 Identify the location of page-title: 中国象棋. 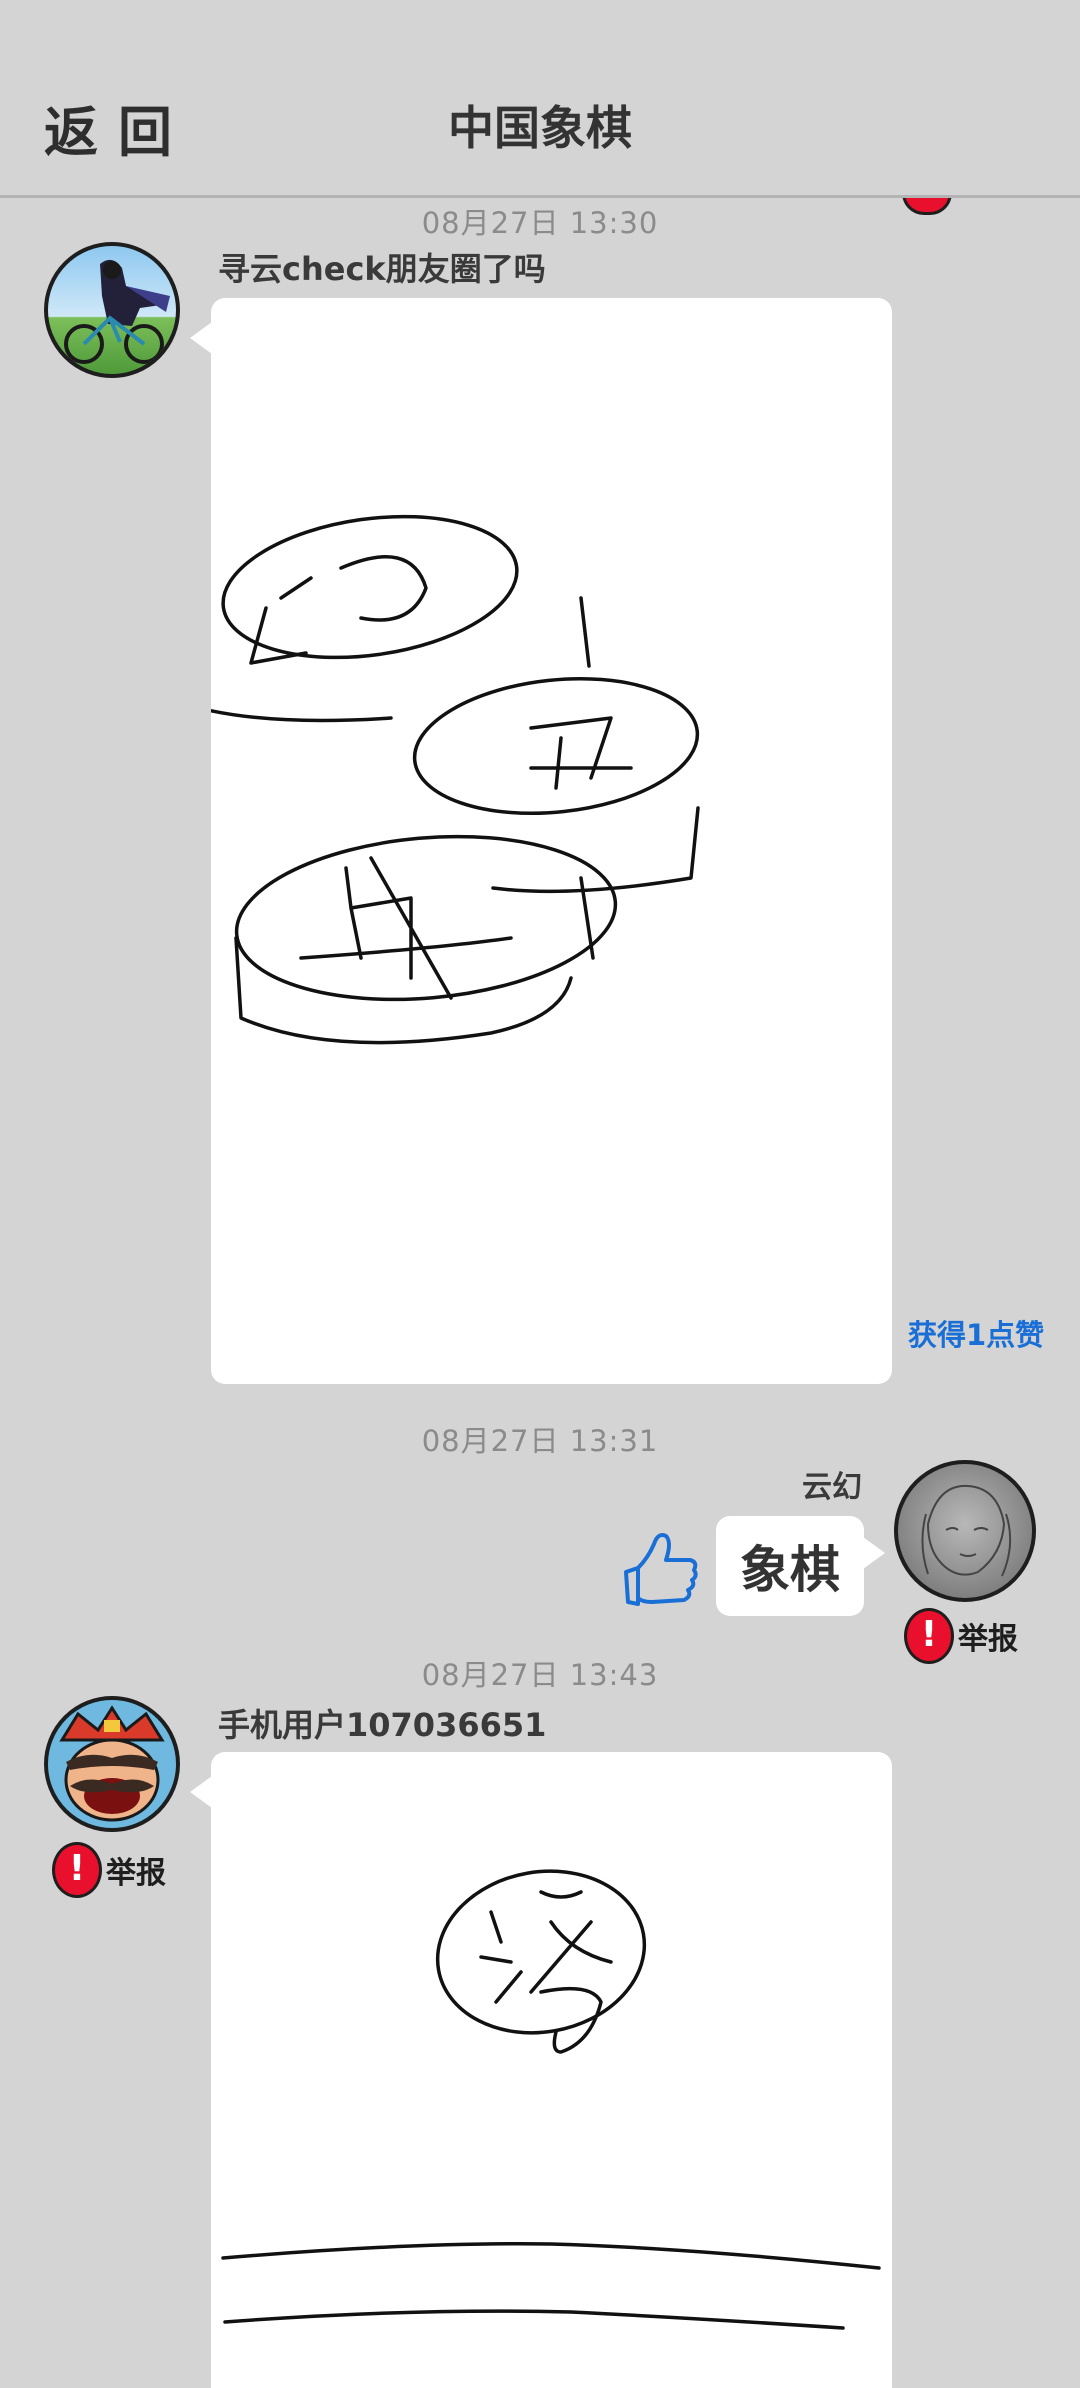
(540, 128).